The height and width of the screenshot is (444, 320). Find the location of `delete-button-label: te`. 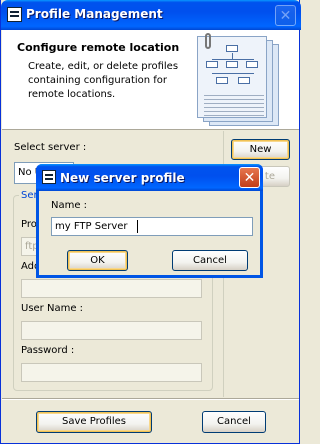

delete-button-label: te is located at coordinates (269, 176).